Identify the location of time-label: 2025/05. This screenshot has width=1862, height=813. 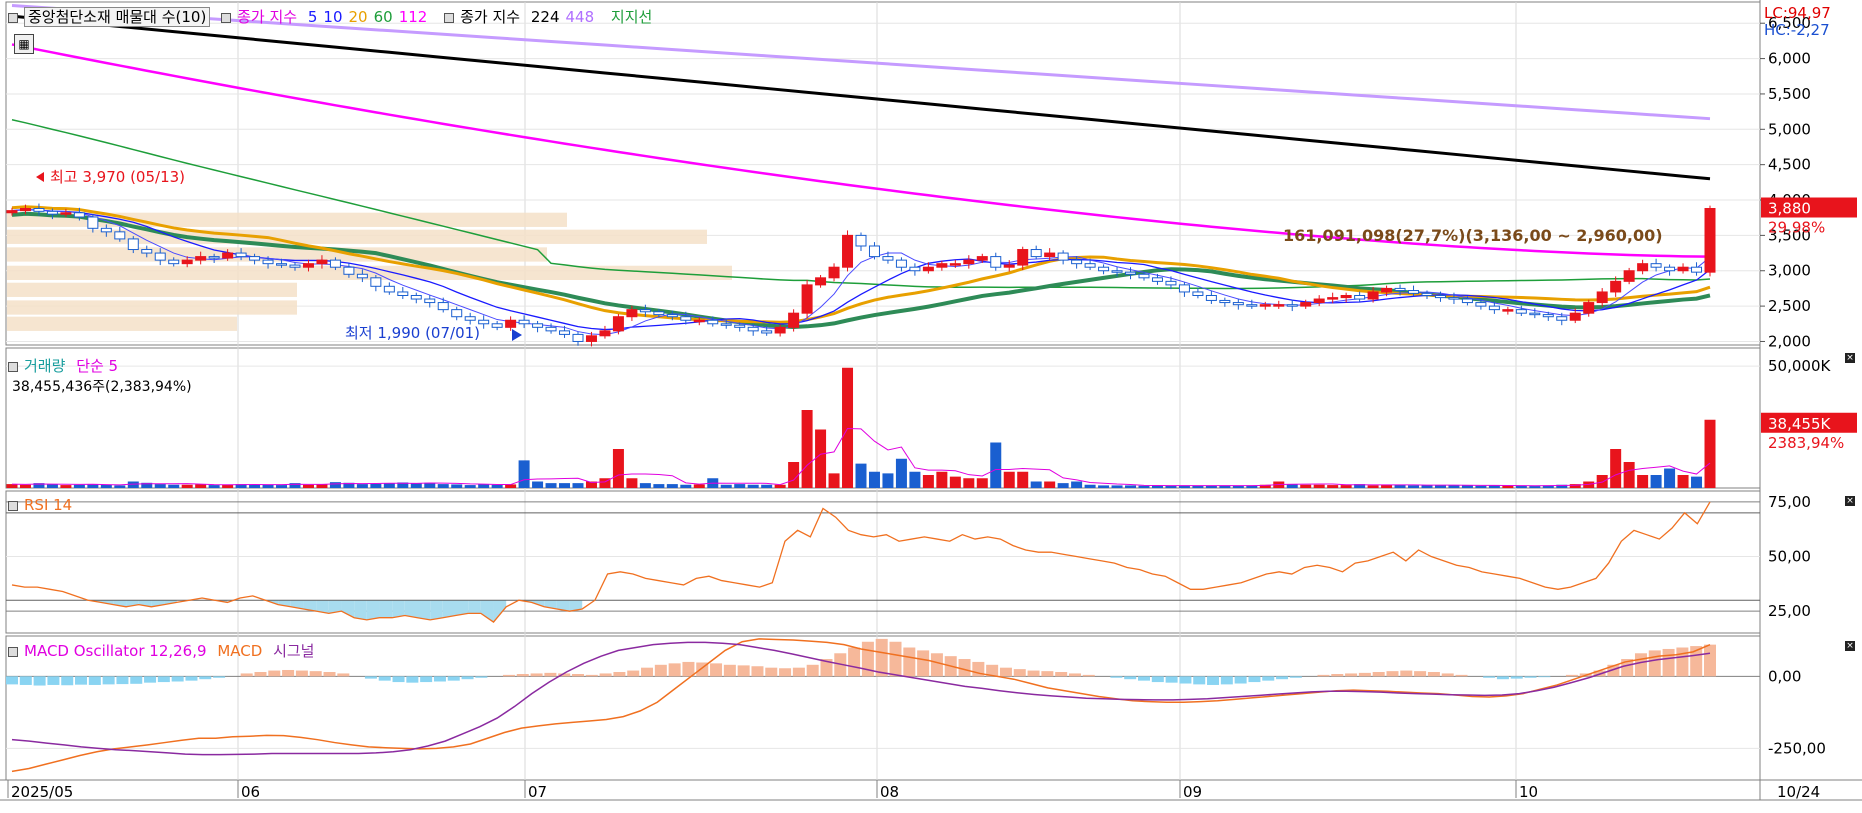
(42, 792).